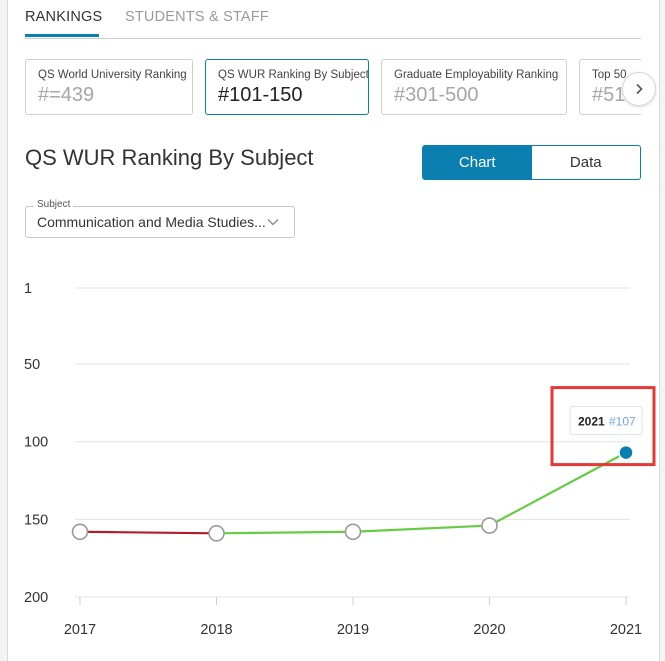  Describe the element at coordinates (109, 87) in the screenshot. I see `card-qs-world-ranking: QS World University Ranking #=439` at that location.